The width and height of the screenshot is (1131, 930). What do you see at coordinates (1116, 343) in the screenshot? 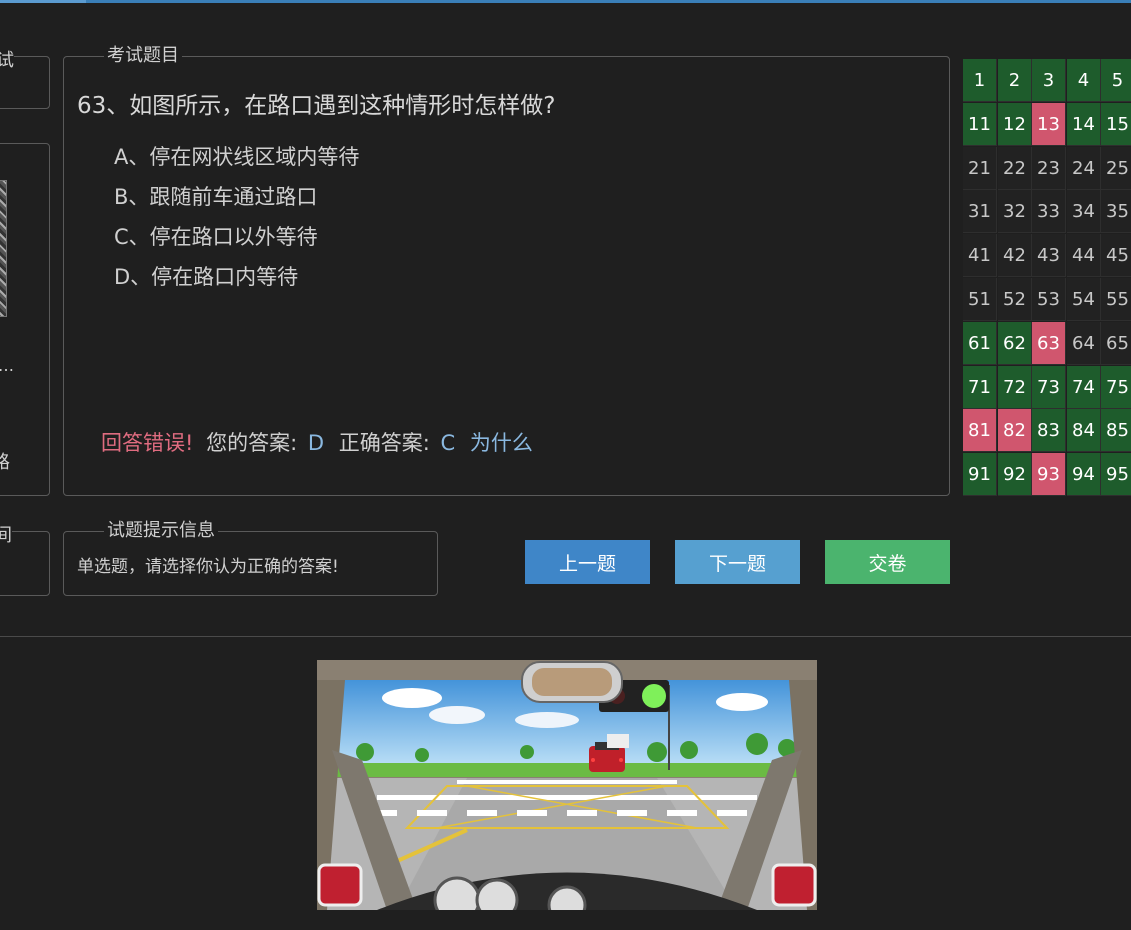
I see `question-cell: 65` at bounding box center [1116, 343].